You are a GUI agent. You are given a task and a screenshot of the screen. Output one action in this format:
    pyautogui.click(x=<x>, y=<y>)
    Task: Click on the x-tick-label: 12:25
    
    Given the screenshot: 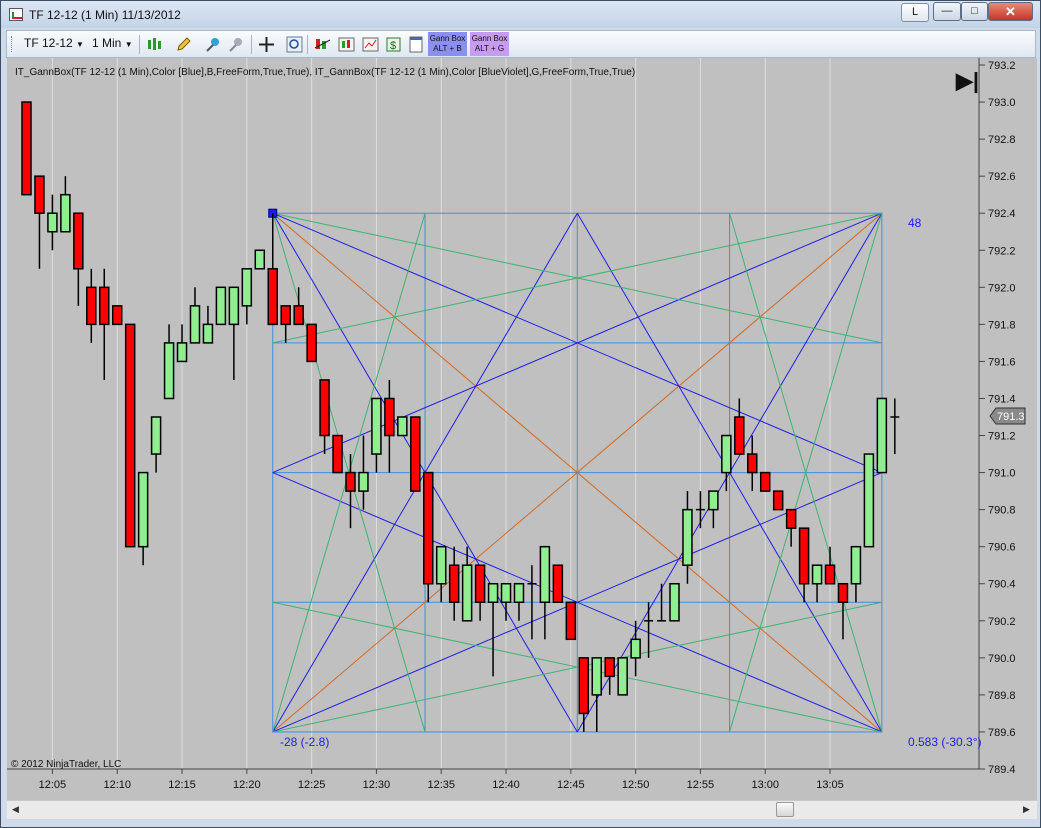 What is the action you would take?
    pyautogui.click(x=312, y=785)
    